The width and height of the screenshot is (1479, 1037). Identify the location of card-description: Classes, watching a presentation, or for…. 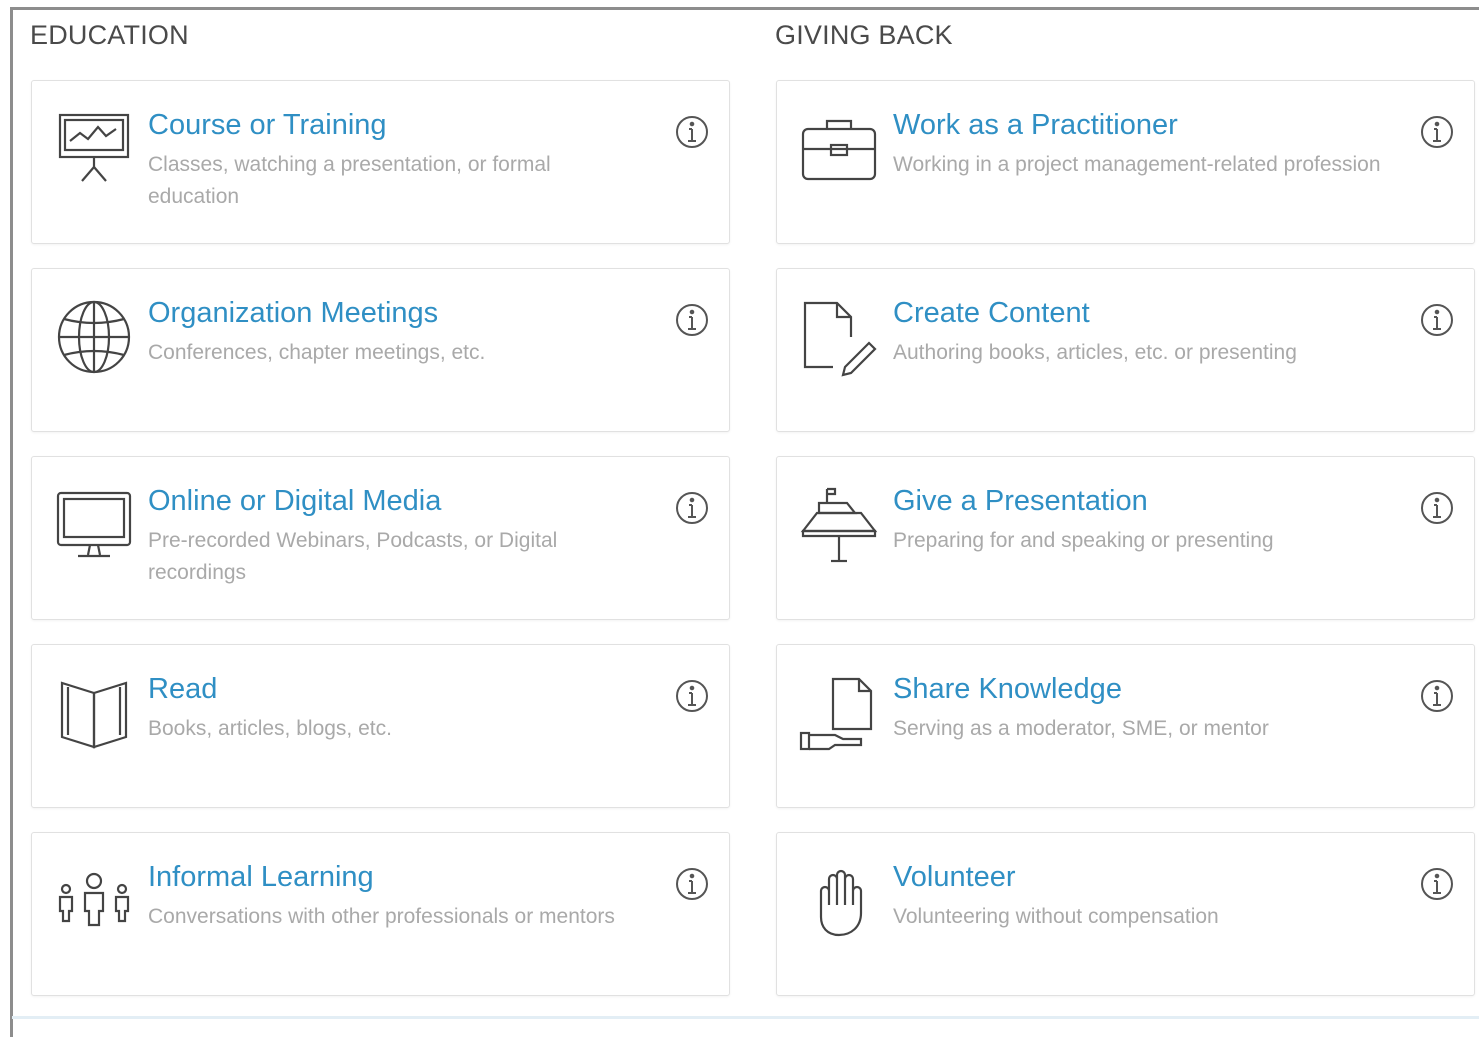
(349, 180).